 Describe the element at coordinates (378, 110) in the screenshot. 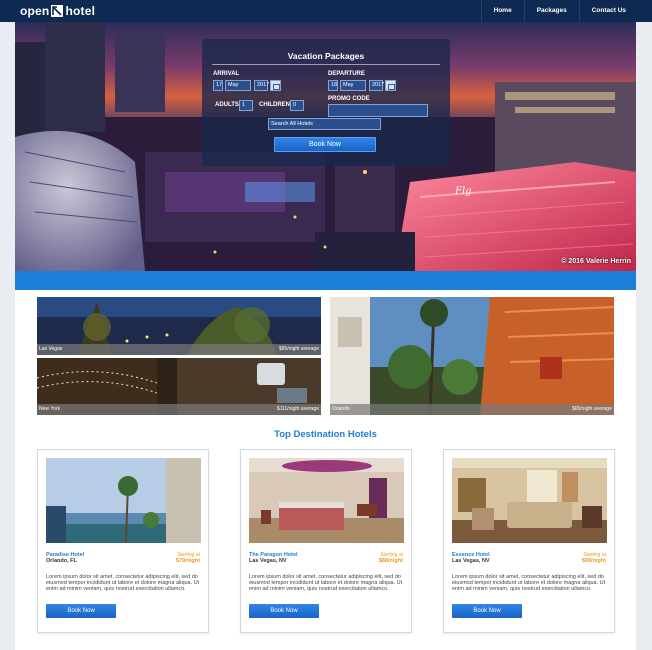

I see `promo-code-field` at that location.